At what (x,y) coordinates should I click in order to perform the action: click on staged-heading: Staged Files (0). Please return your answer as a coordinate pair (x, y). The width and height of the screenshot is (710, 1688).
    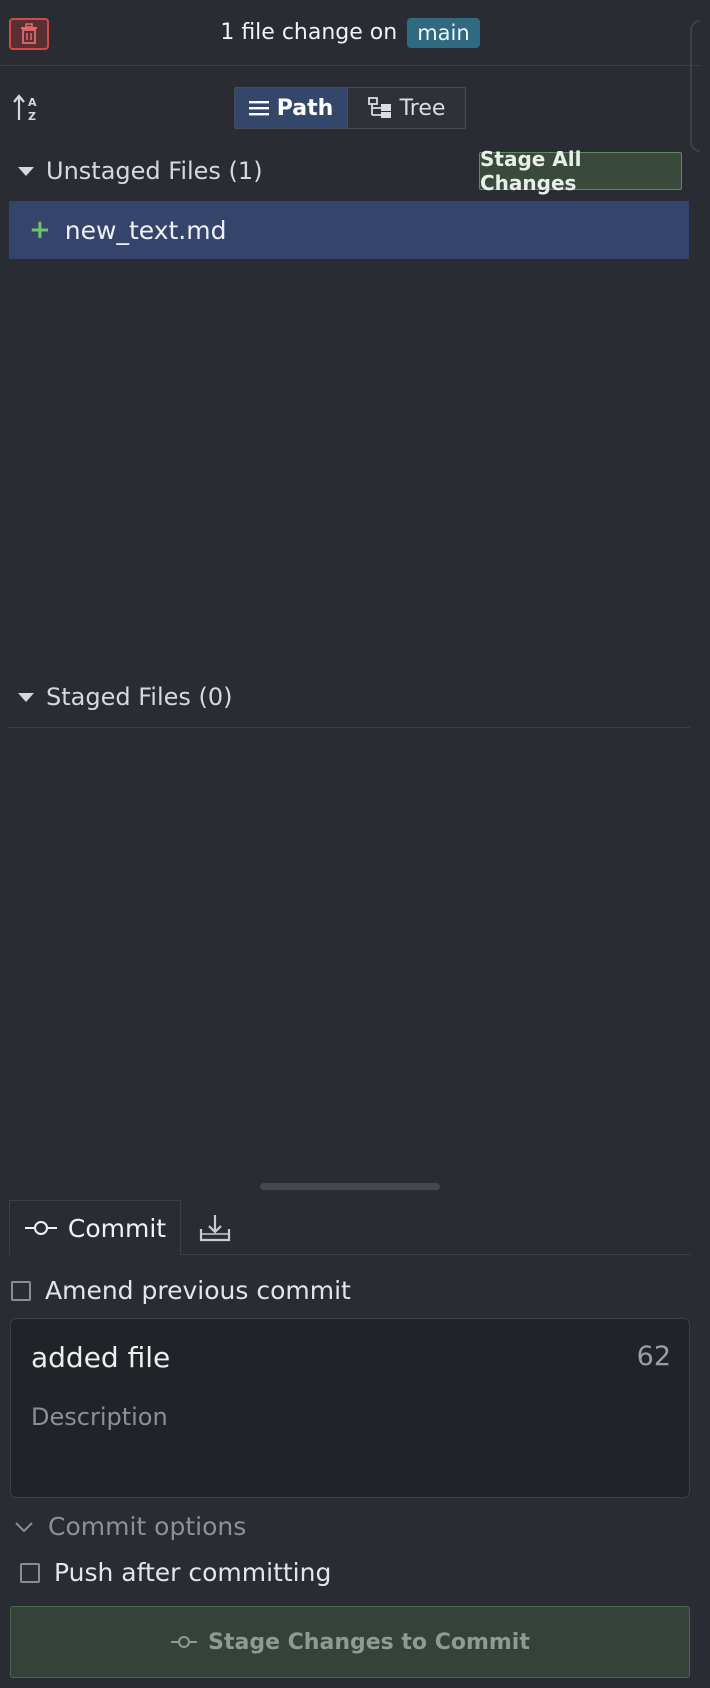
    Looking at the image, I should click on (139, 697).